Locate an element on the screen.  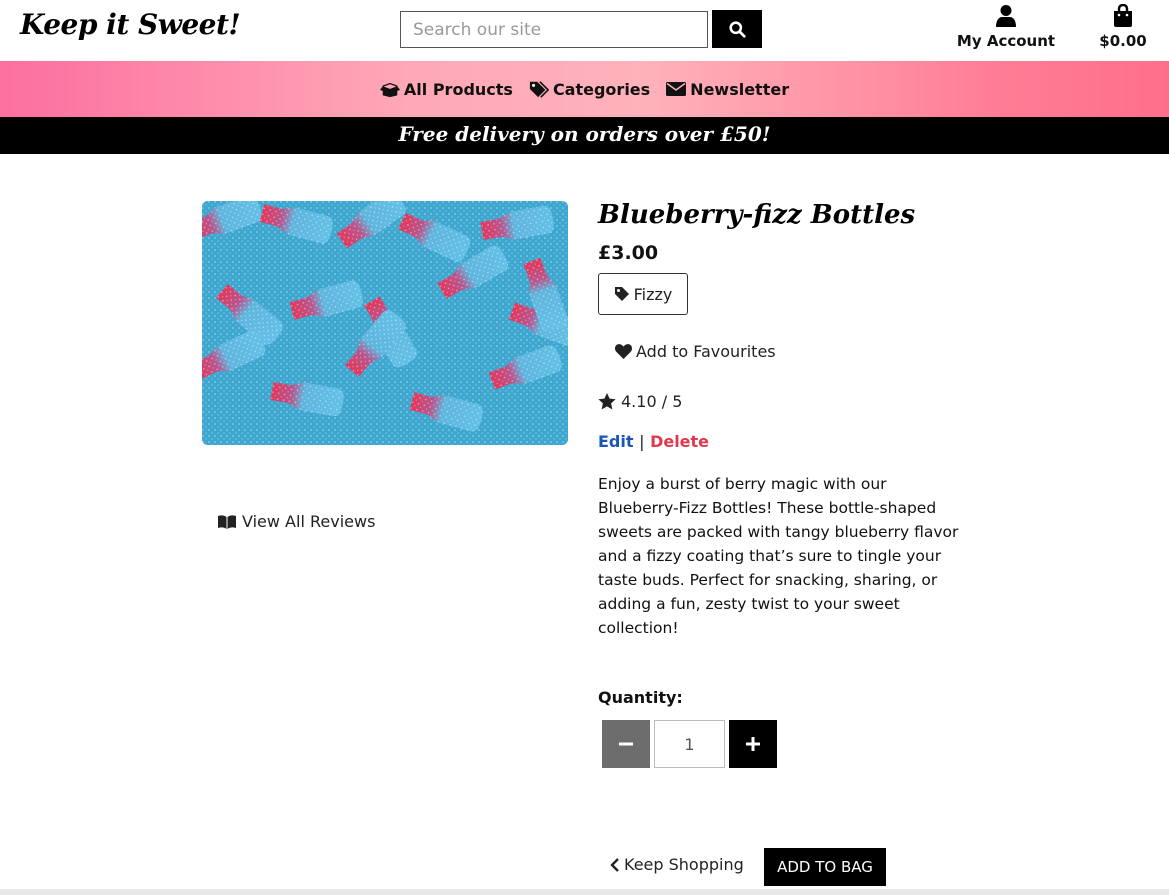
tag-label: Fizzy is located at coordinates (653, 294).